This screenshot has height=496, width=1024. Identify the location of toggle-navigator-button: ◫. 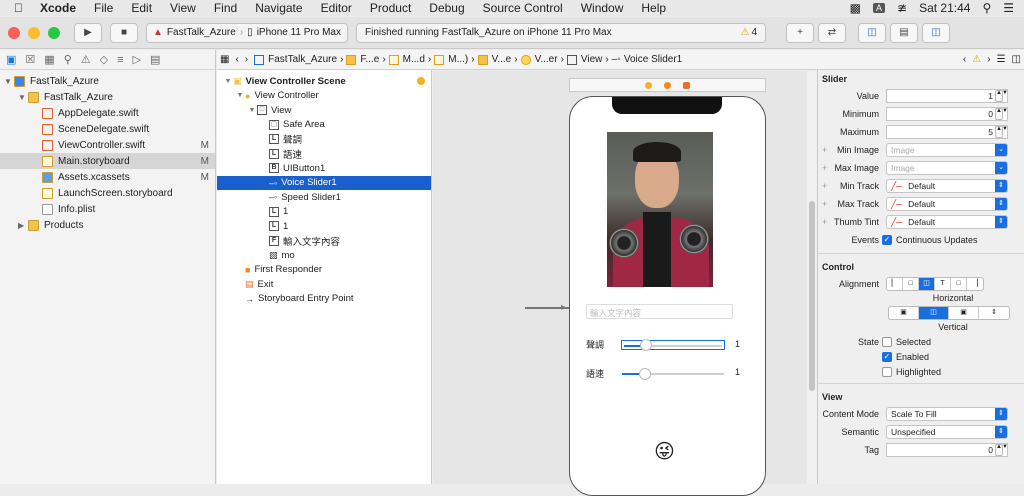
(872, 32).